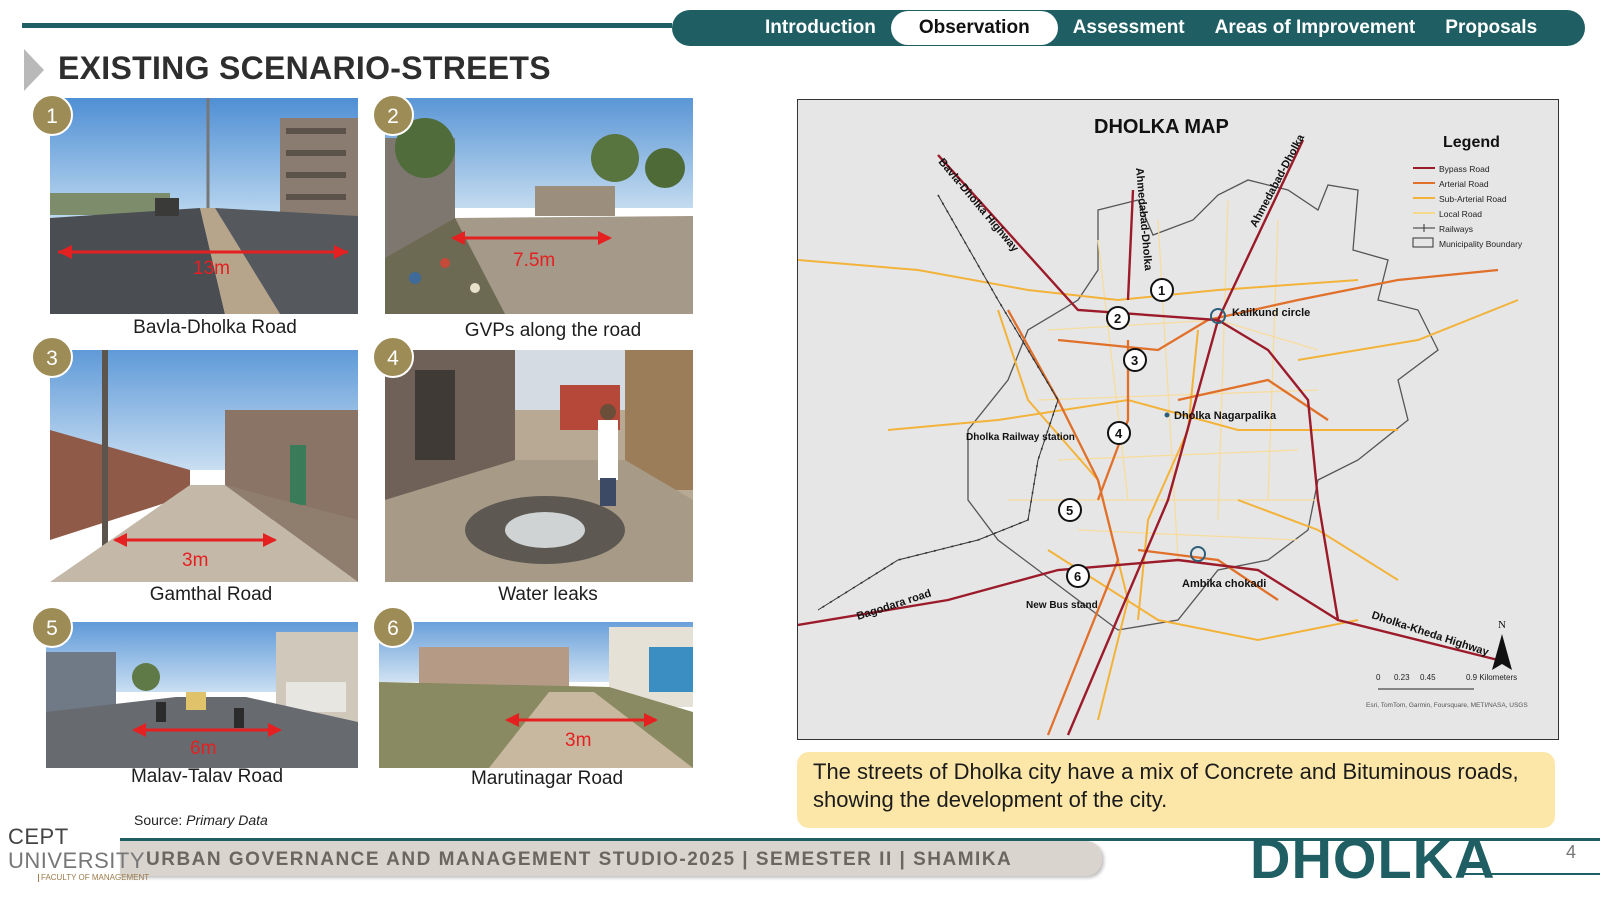  I want to click on width-label-2: 7.5m, so click(534, 260).